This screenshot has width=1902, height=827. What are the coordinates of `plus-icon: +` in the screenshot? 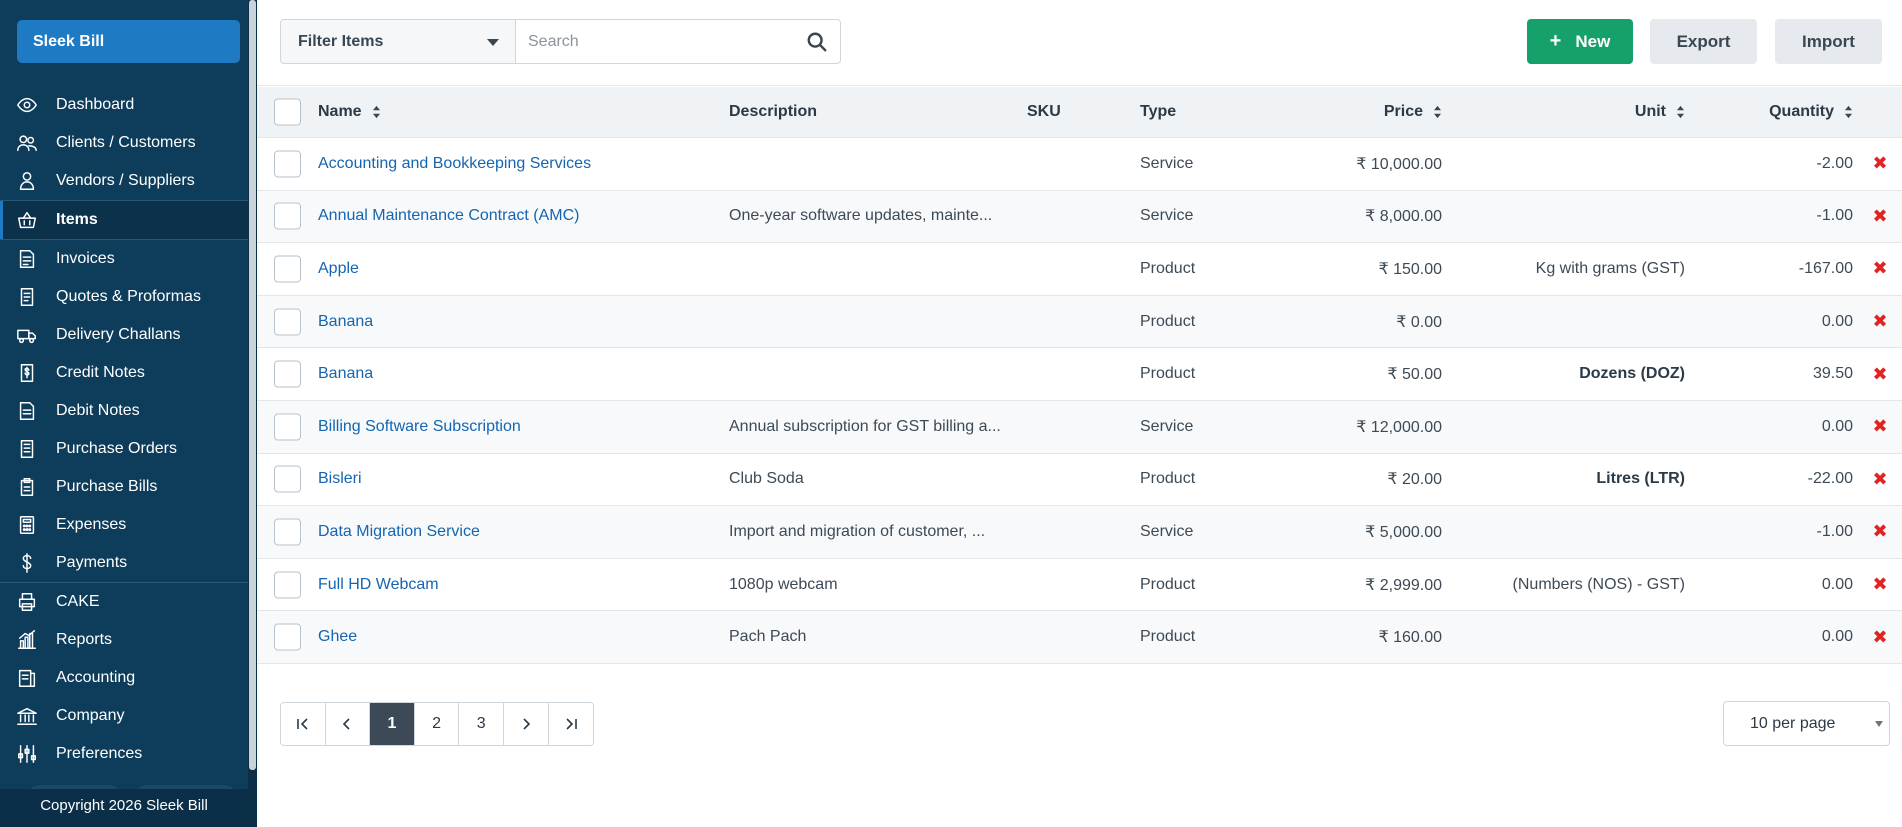 It's located at (1555, 41).